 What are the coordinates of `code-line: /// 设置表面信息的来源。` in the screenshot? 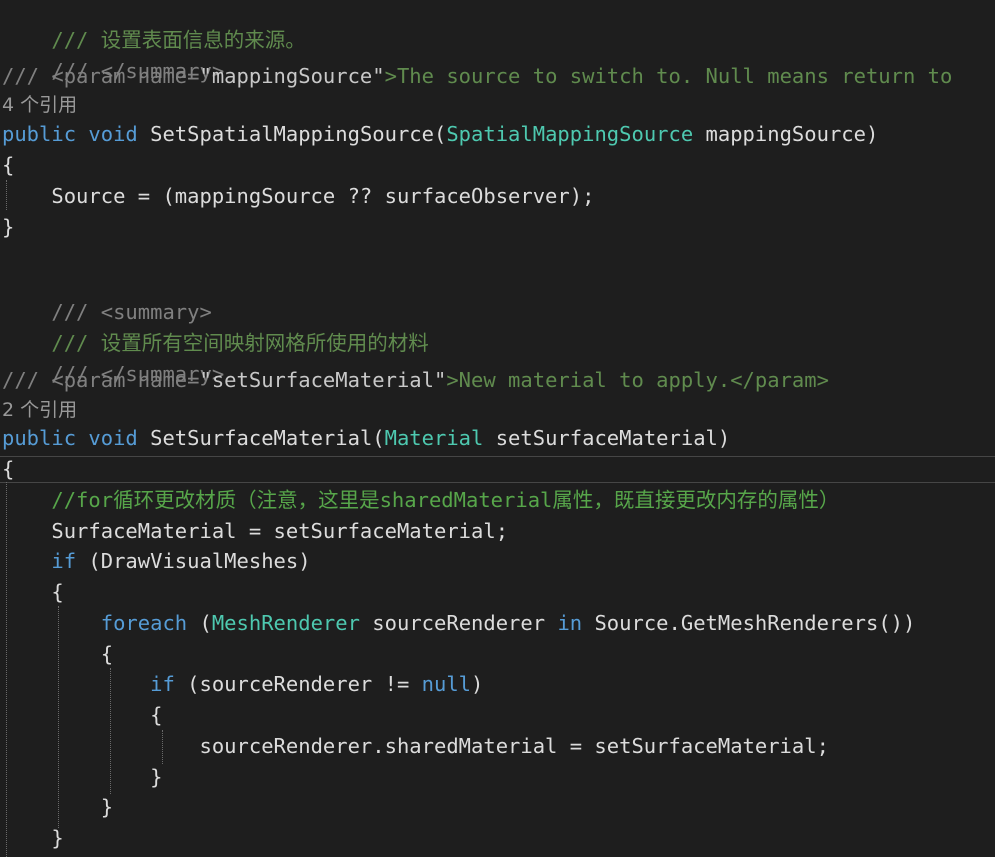 It's located at (153, 28).